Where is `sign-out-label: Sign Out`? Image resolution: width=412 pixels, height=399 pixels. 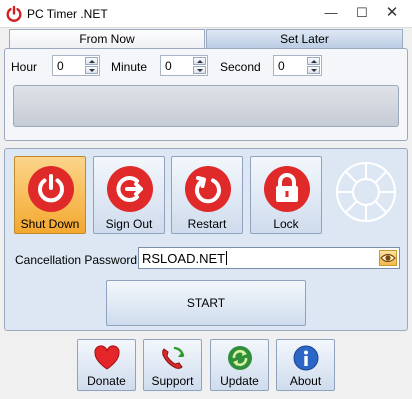
sign-out-label: Sign Out is located at coordinates (129, 224).